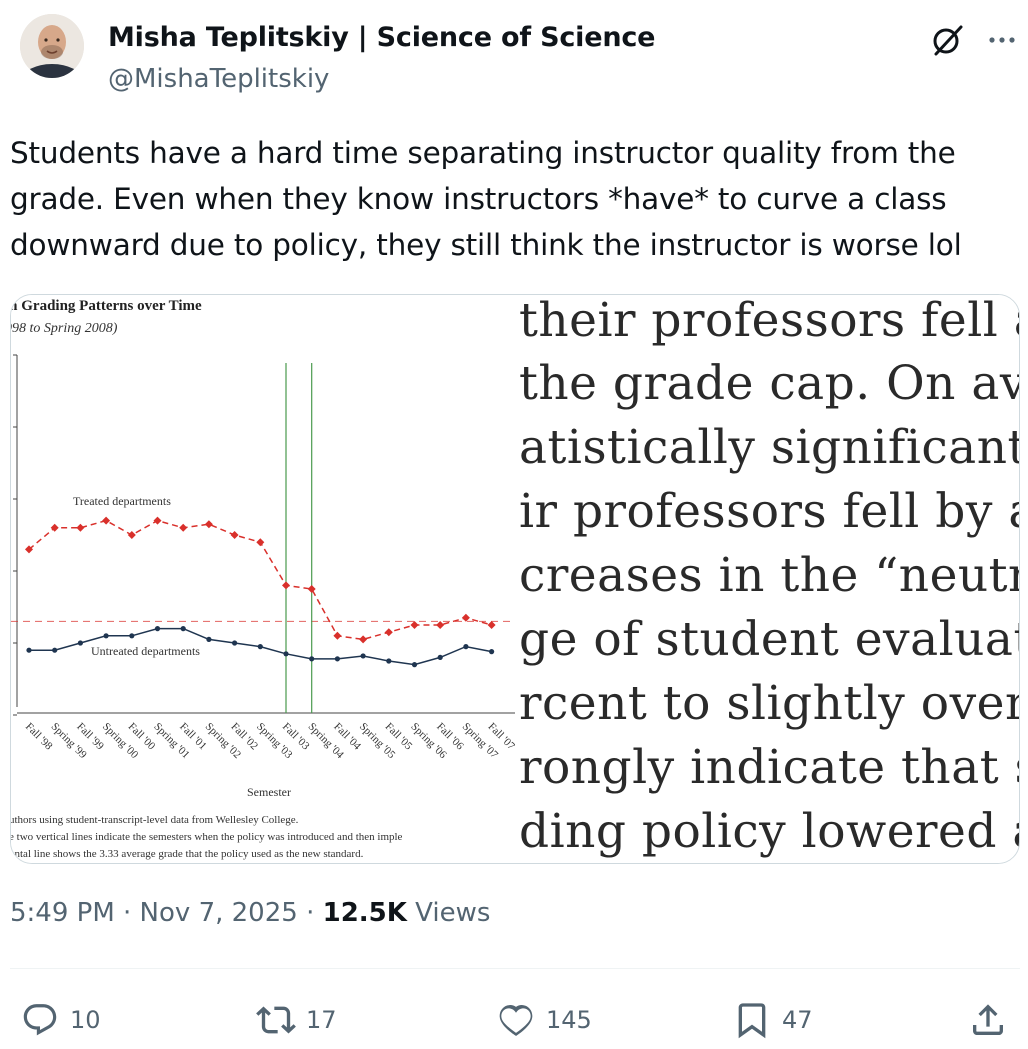 The height and width of the screenshot is (1049, 1028). I want to click on book-line: rongly indicate that stu, so click(769, 767).